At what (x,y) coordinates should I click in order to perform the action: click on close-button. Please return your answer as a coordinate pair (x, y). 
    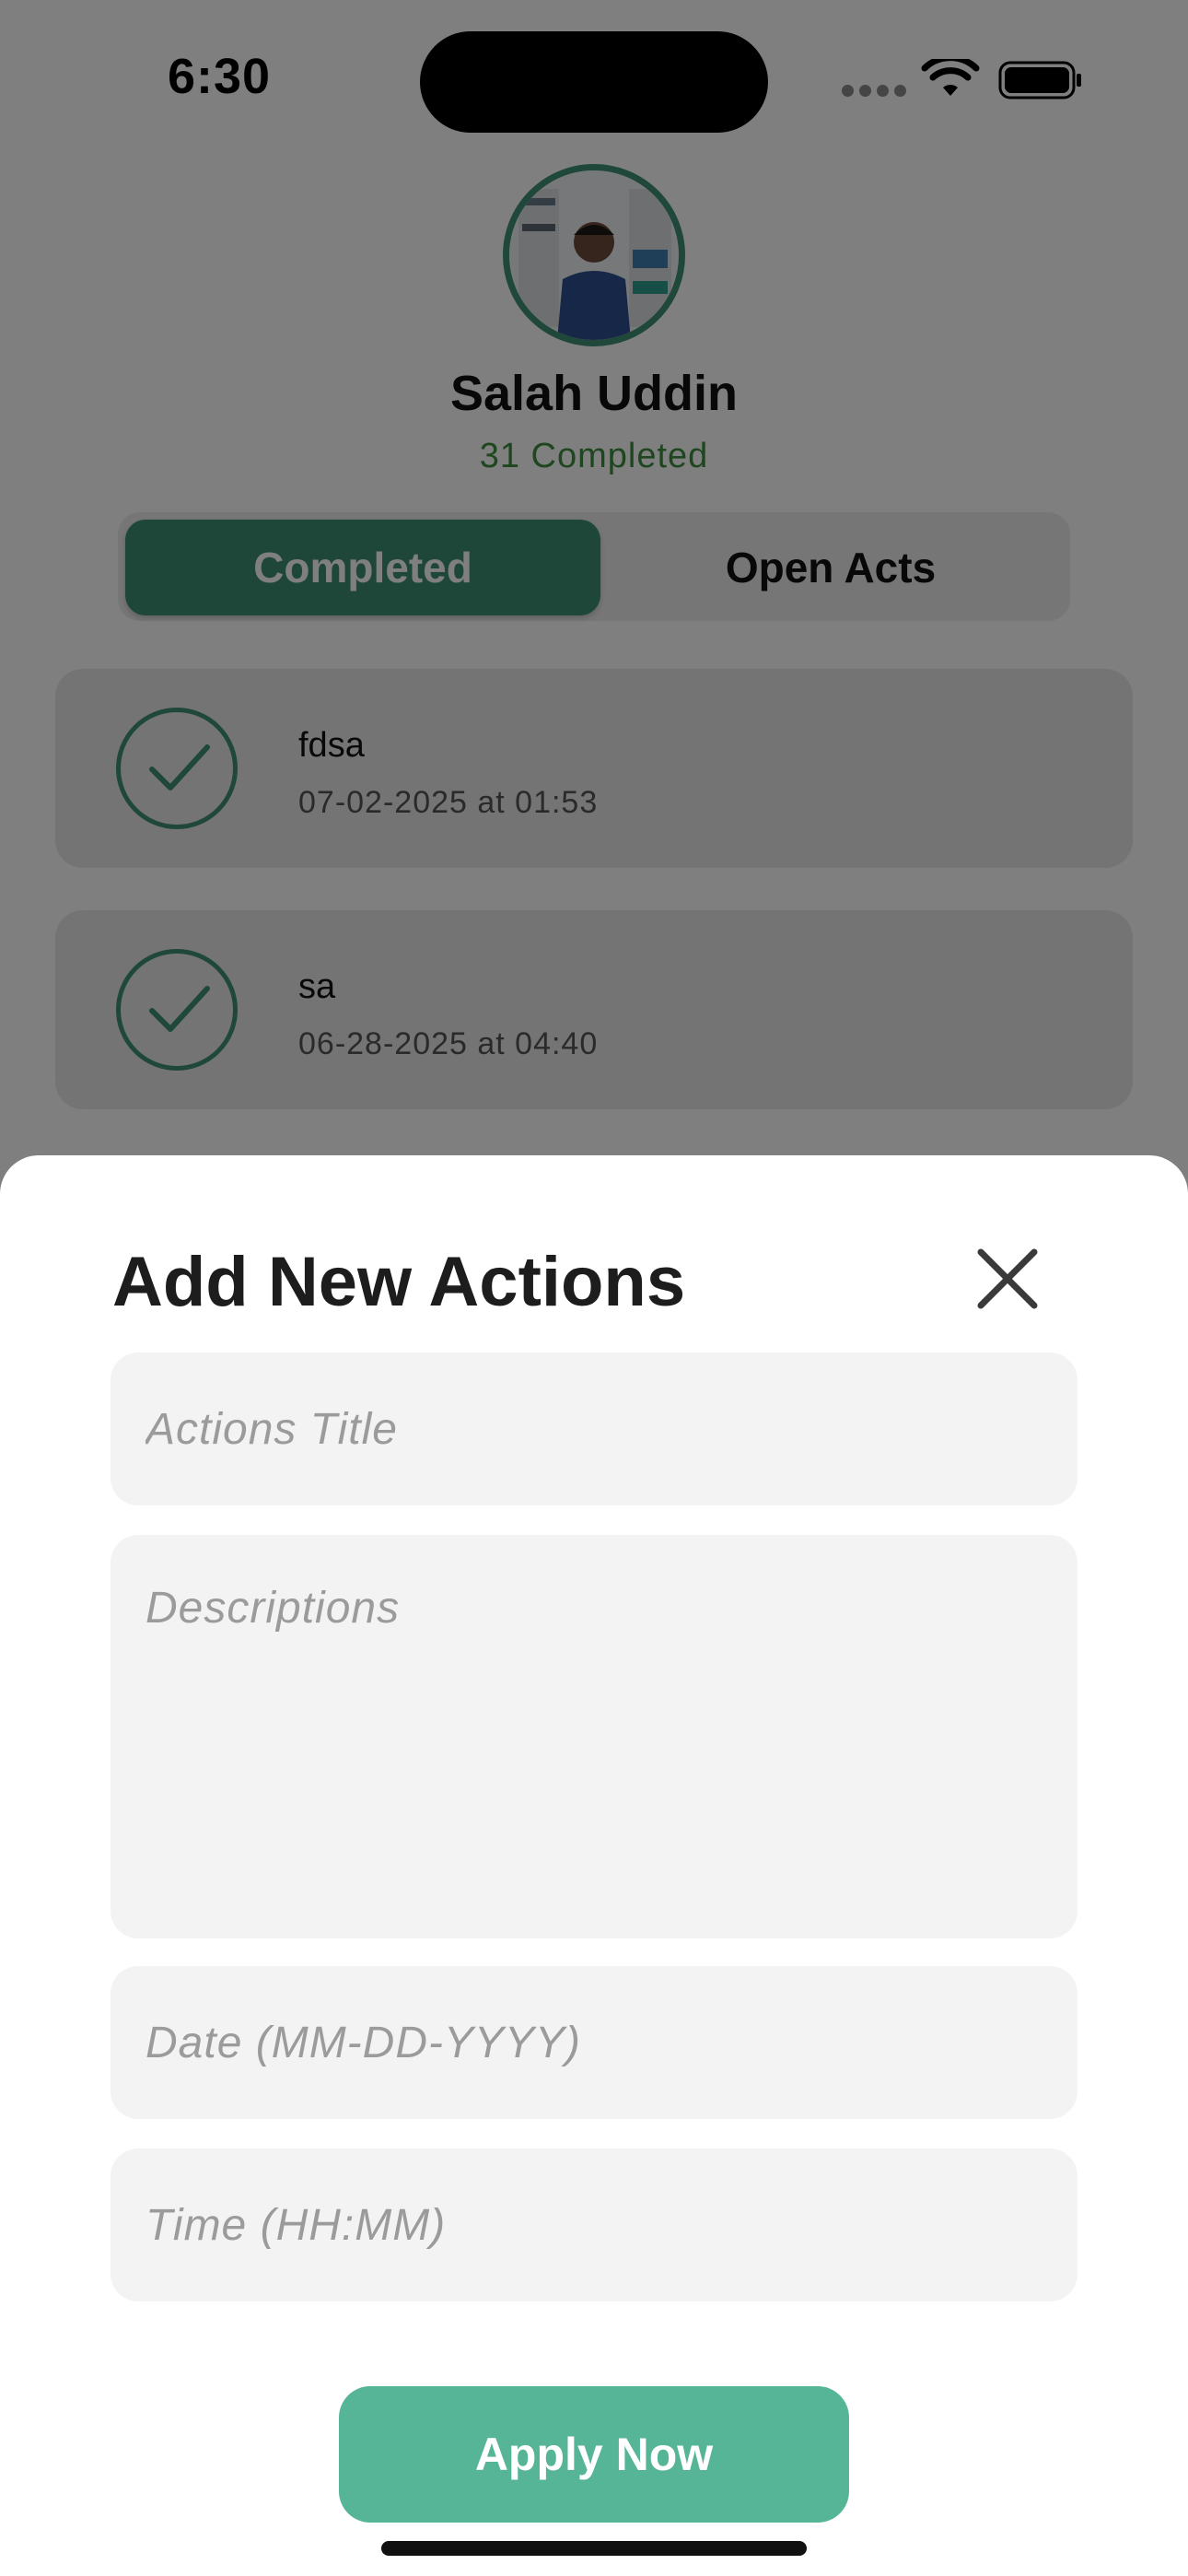
    Looking at the image, I should click on (1007, 1278).